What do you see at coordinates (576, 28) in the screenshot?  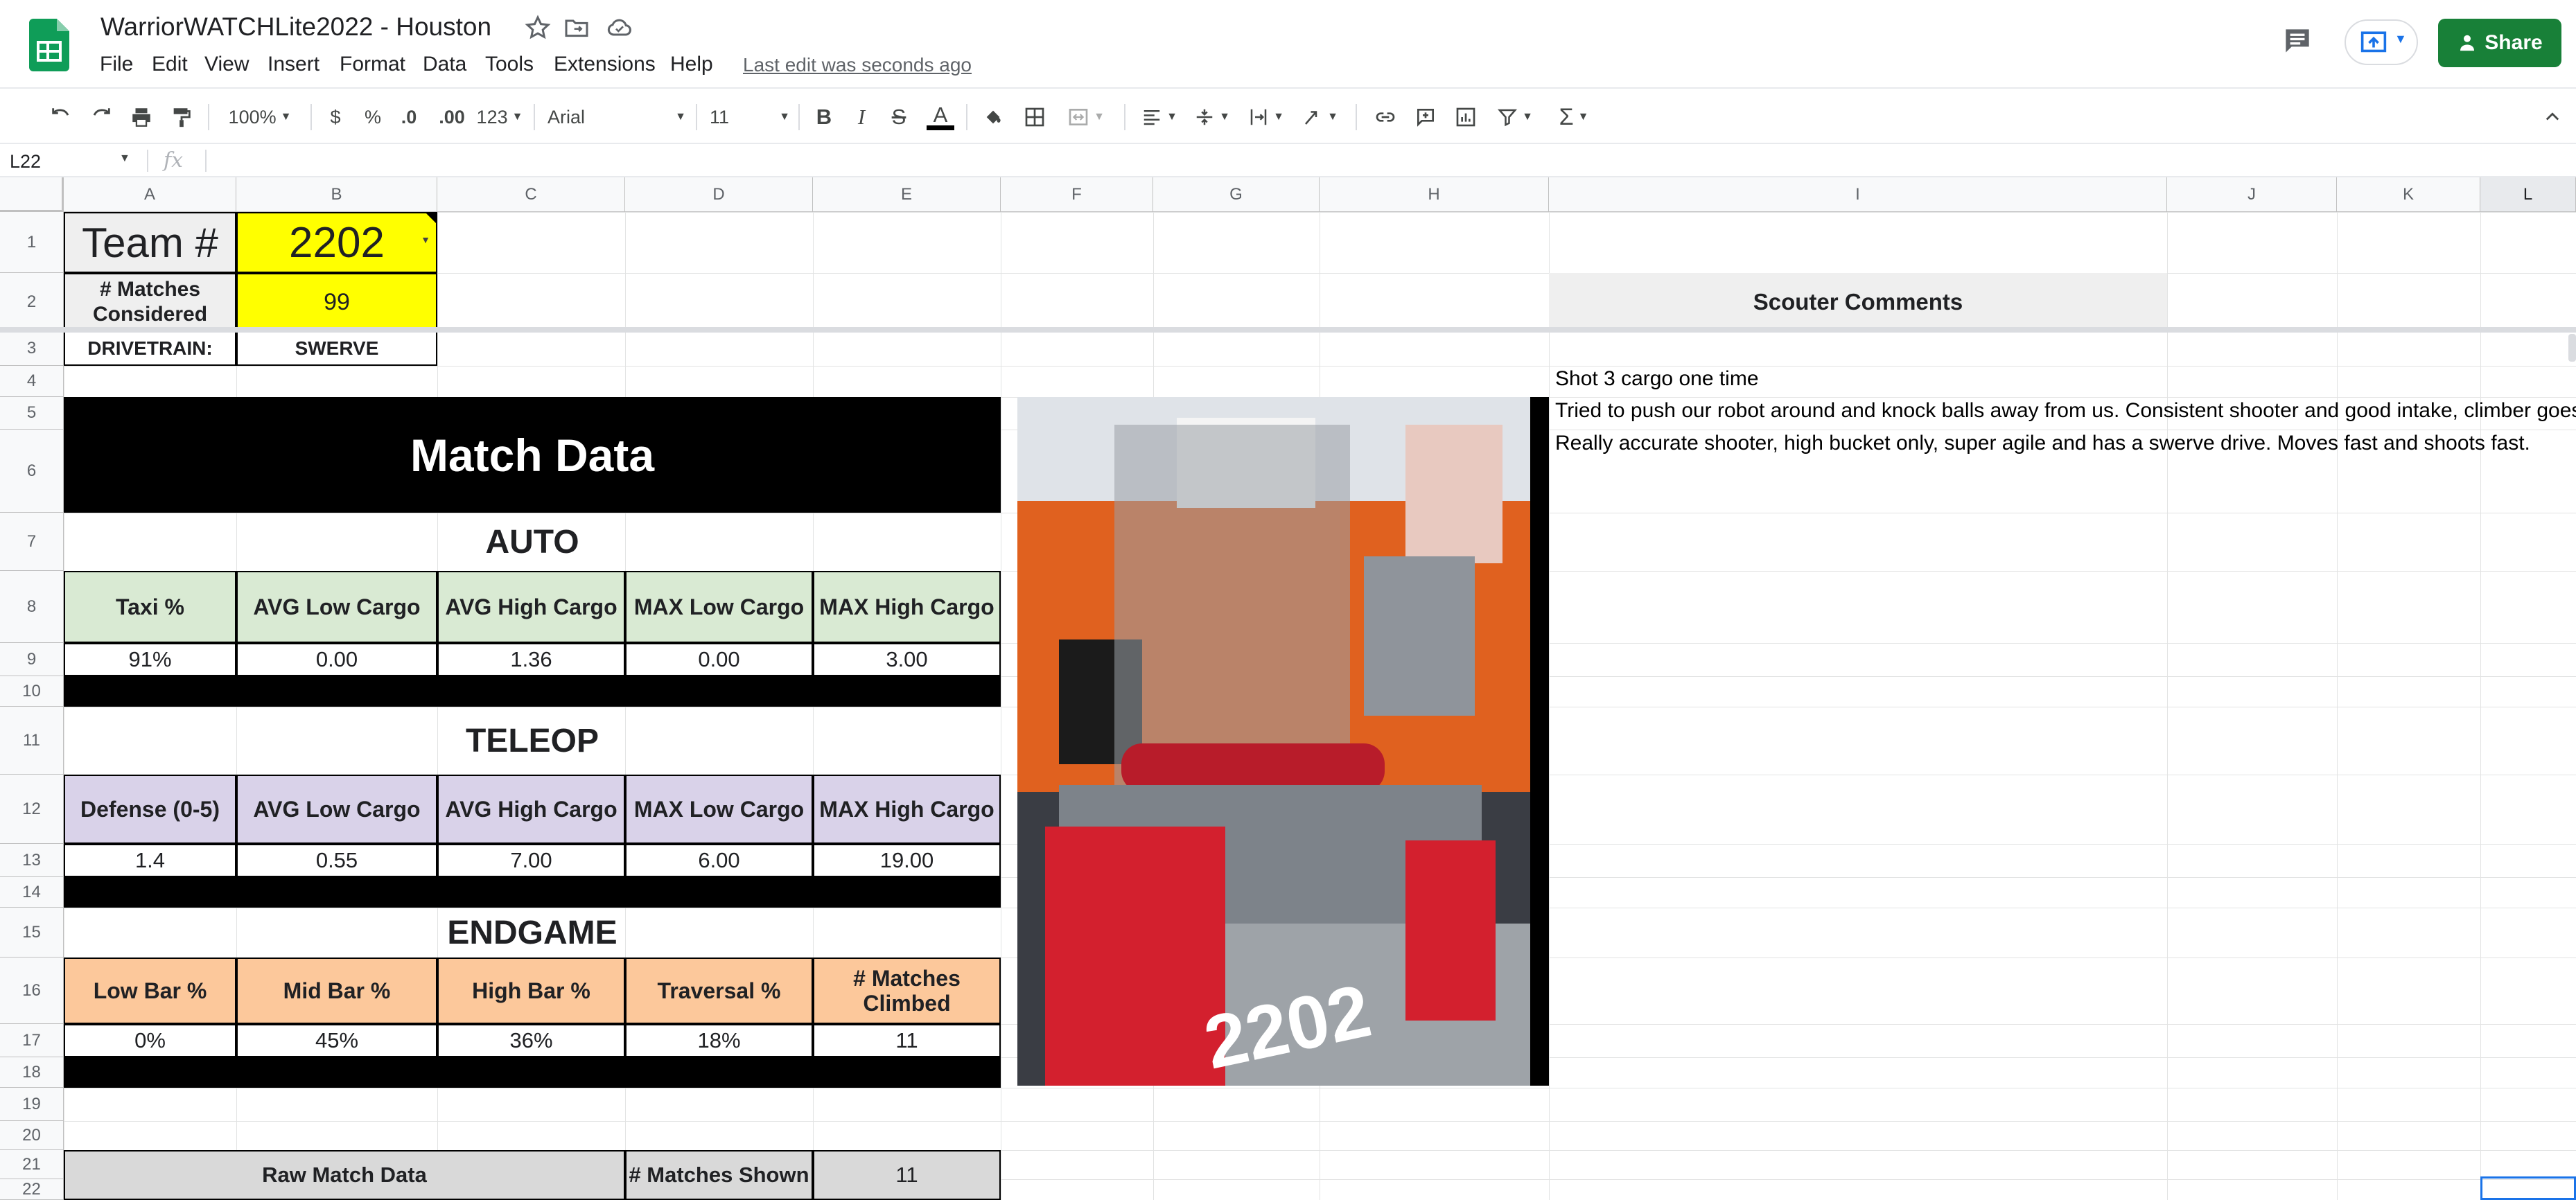 I see `move-folder-icon` at bounding box center [576, 28].